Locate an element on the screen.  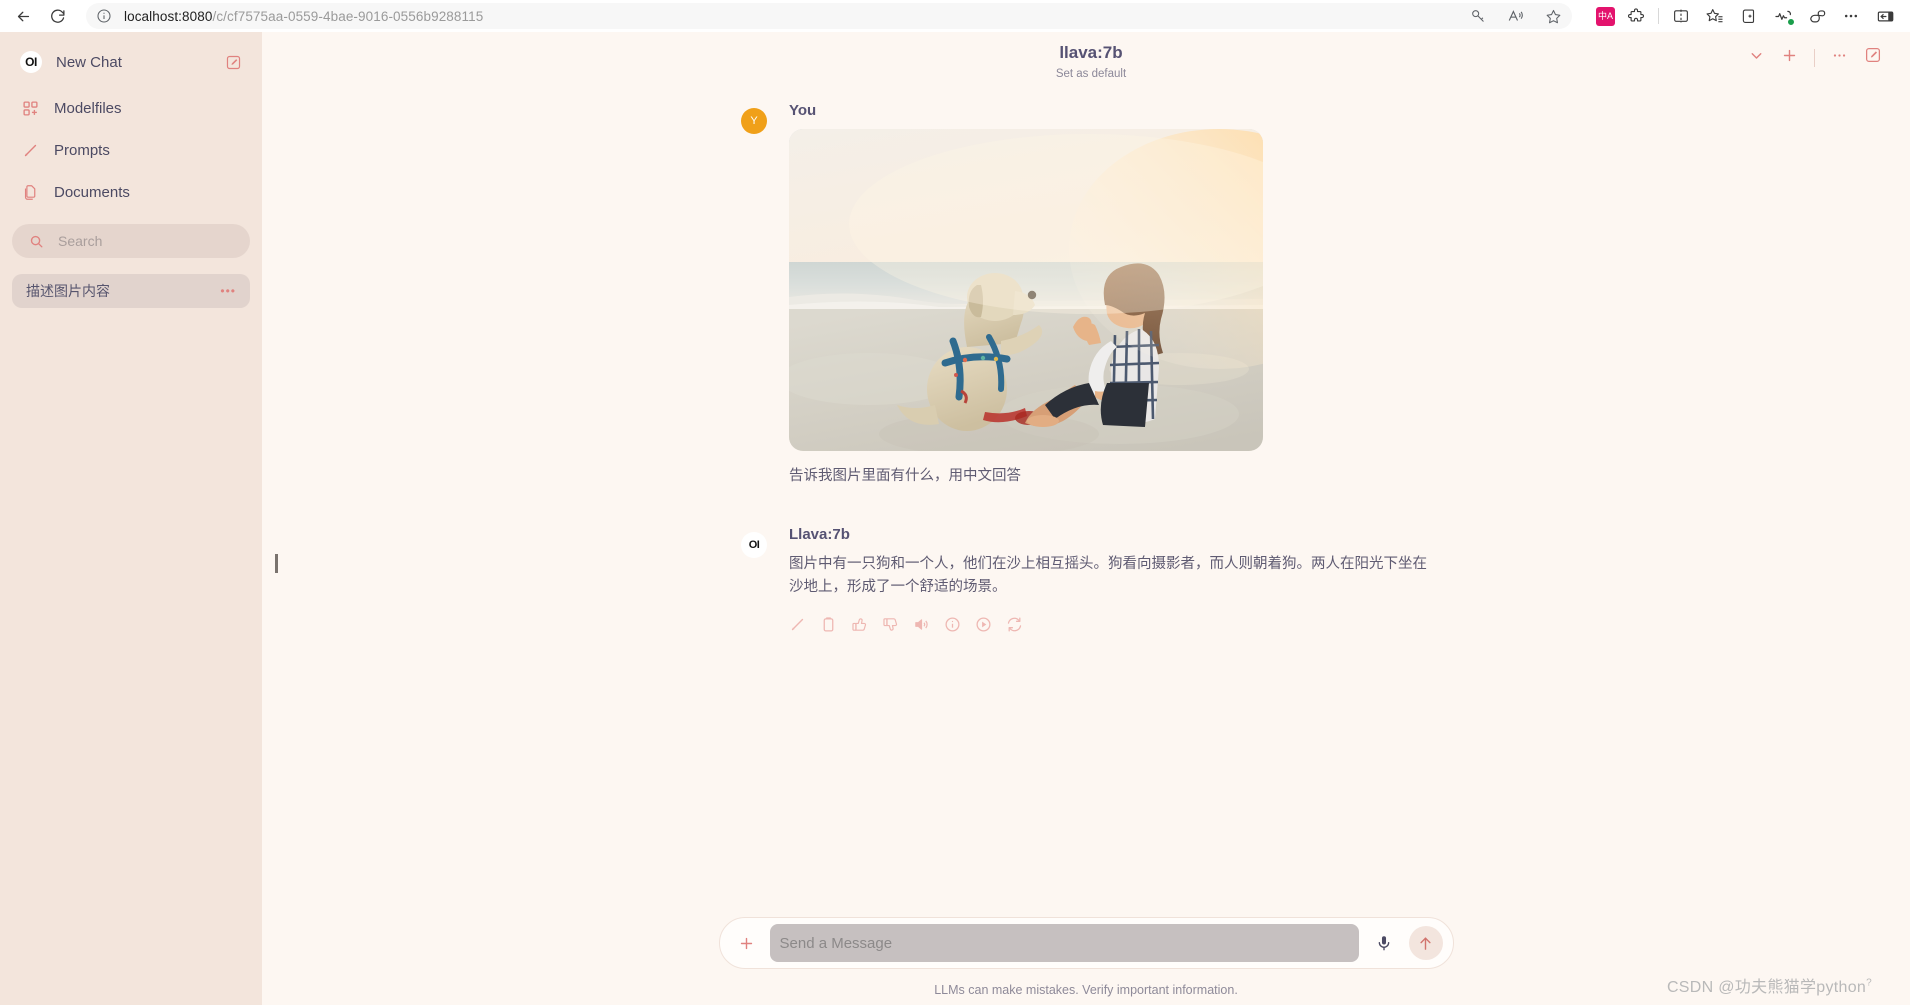
assistant-name: Llava:7b is located at coordinates (819, 535).